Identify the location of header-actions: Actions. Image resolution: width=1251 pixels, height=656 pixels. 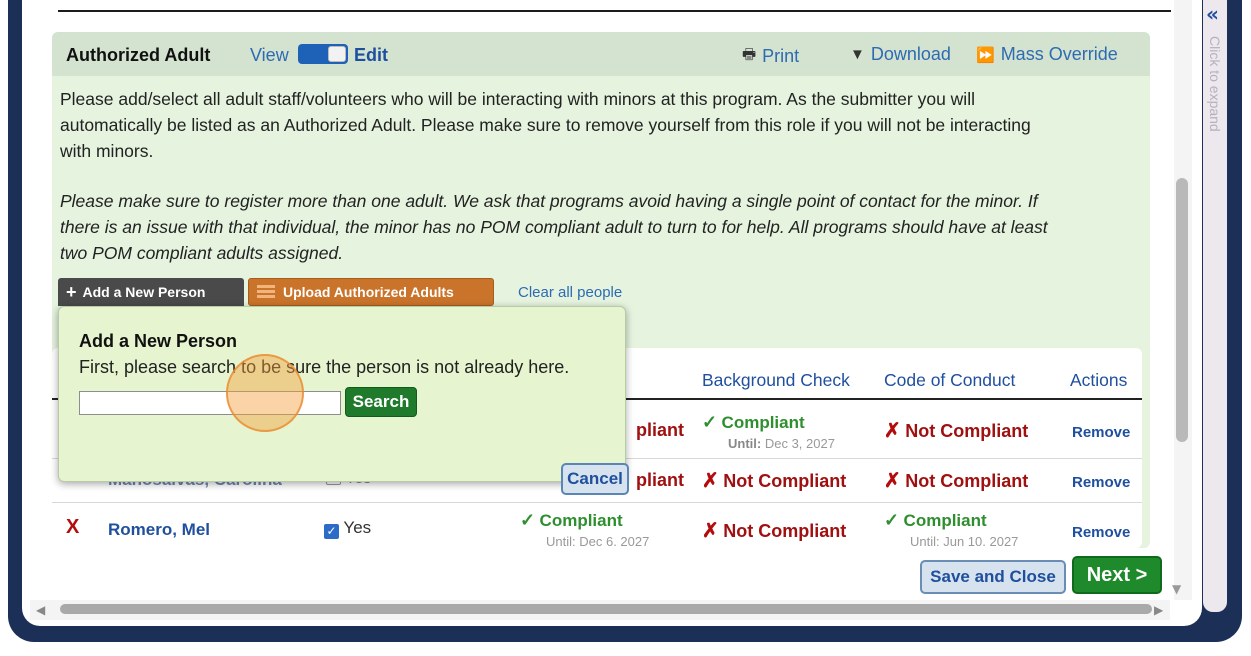
(1099, 380).